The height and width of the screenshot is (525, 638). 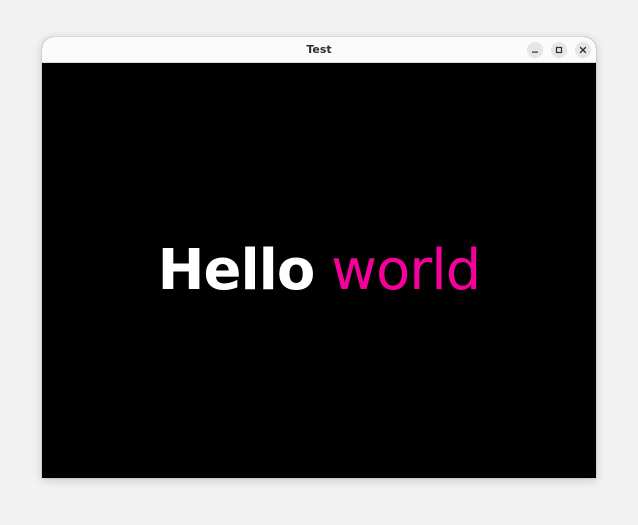 I want to click on minimize-button, so click(x=535, y=50).